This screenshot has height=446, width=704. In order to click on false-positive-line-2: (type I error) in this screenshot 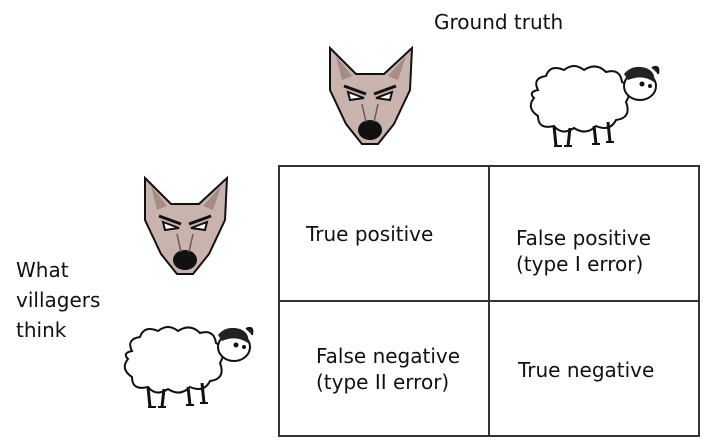, I will do `click(580, 264)`.